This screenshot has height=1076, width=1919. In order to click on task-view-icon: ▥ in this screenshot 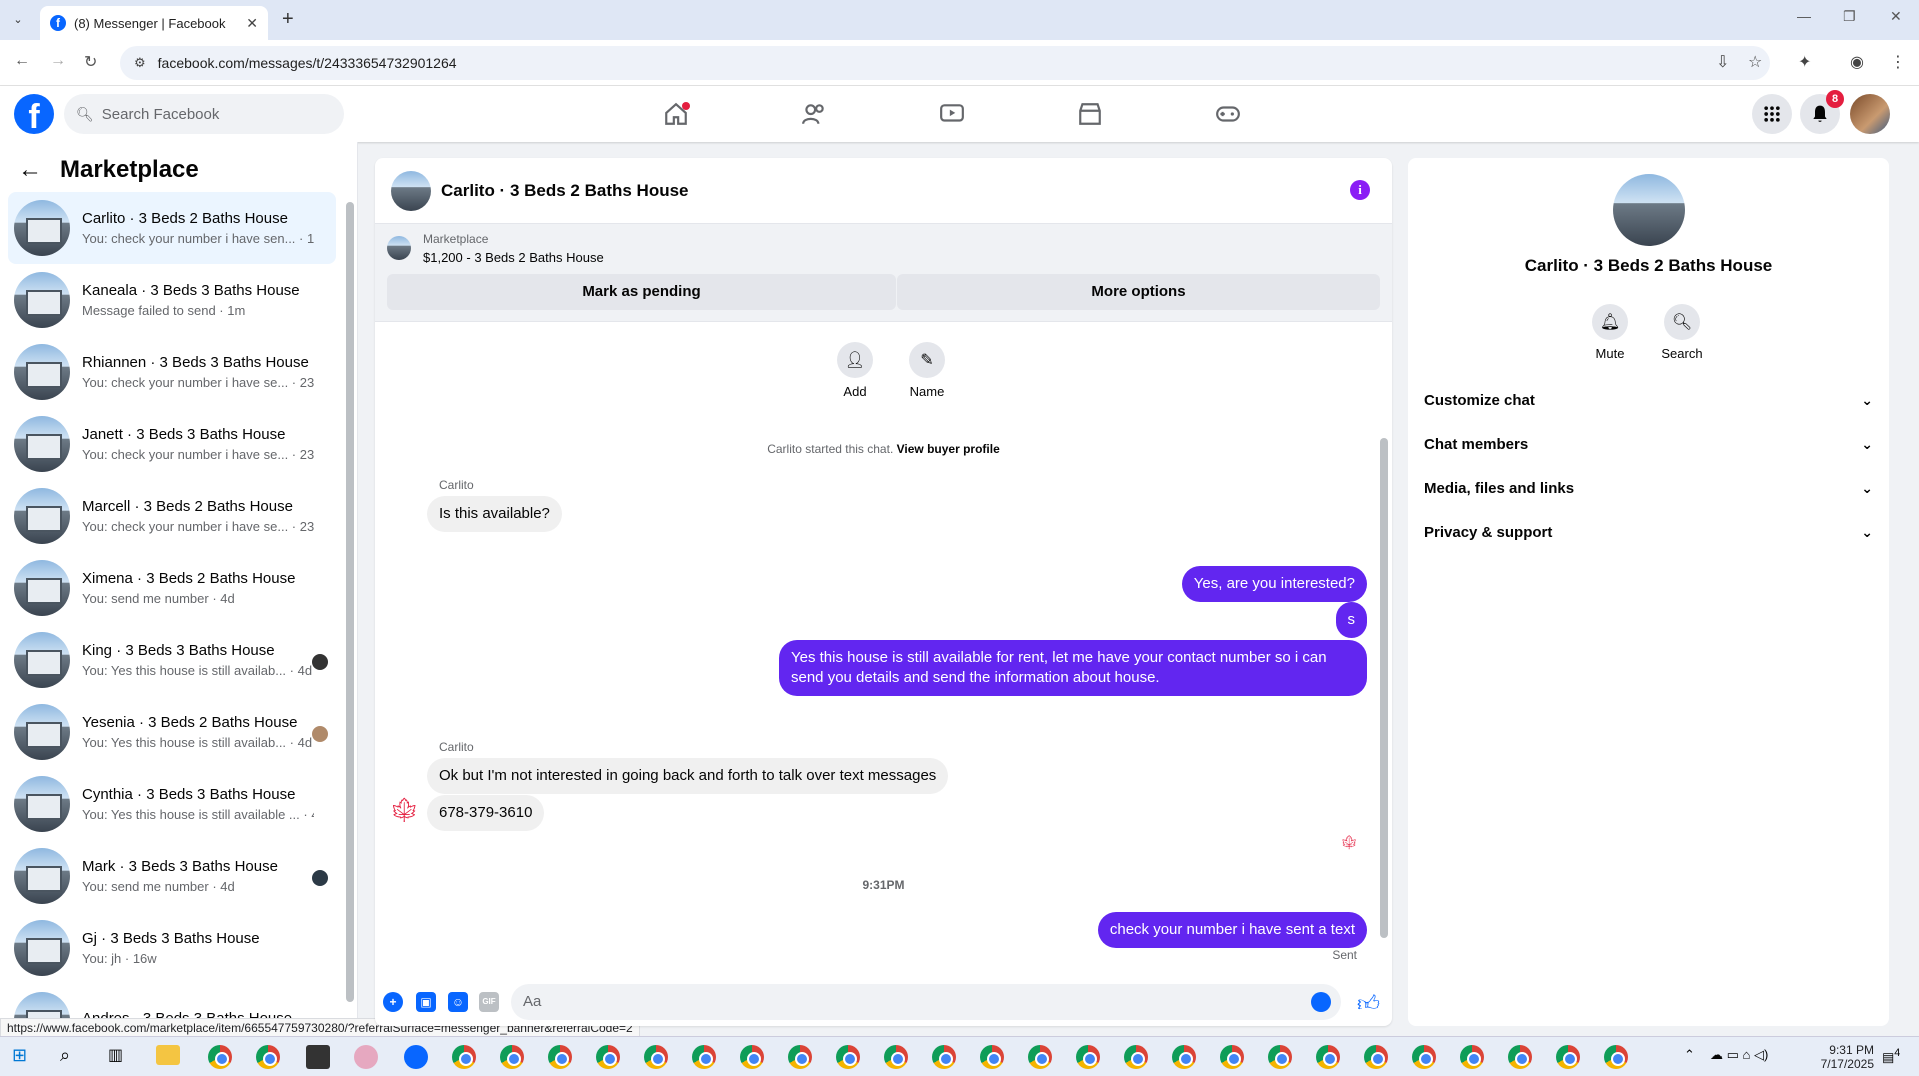, I will do `click(115, 1055)`.